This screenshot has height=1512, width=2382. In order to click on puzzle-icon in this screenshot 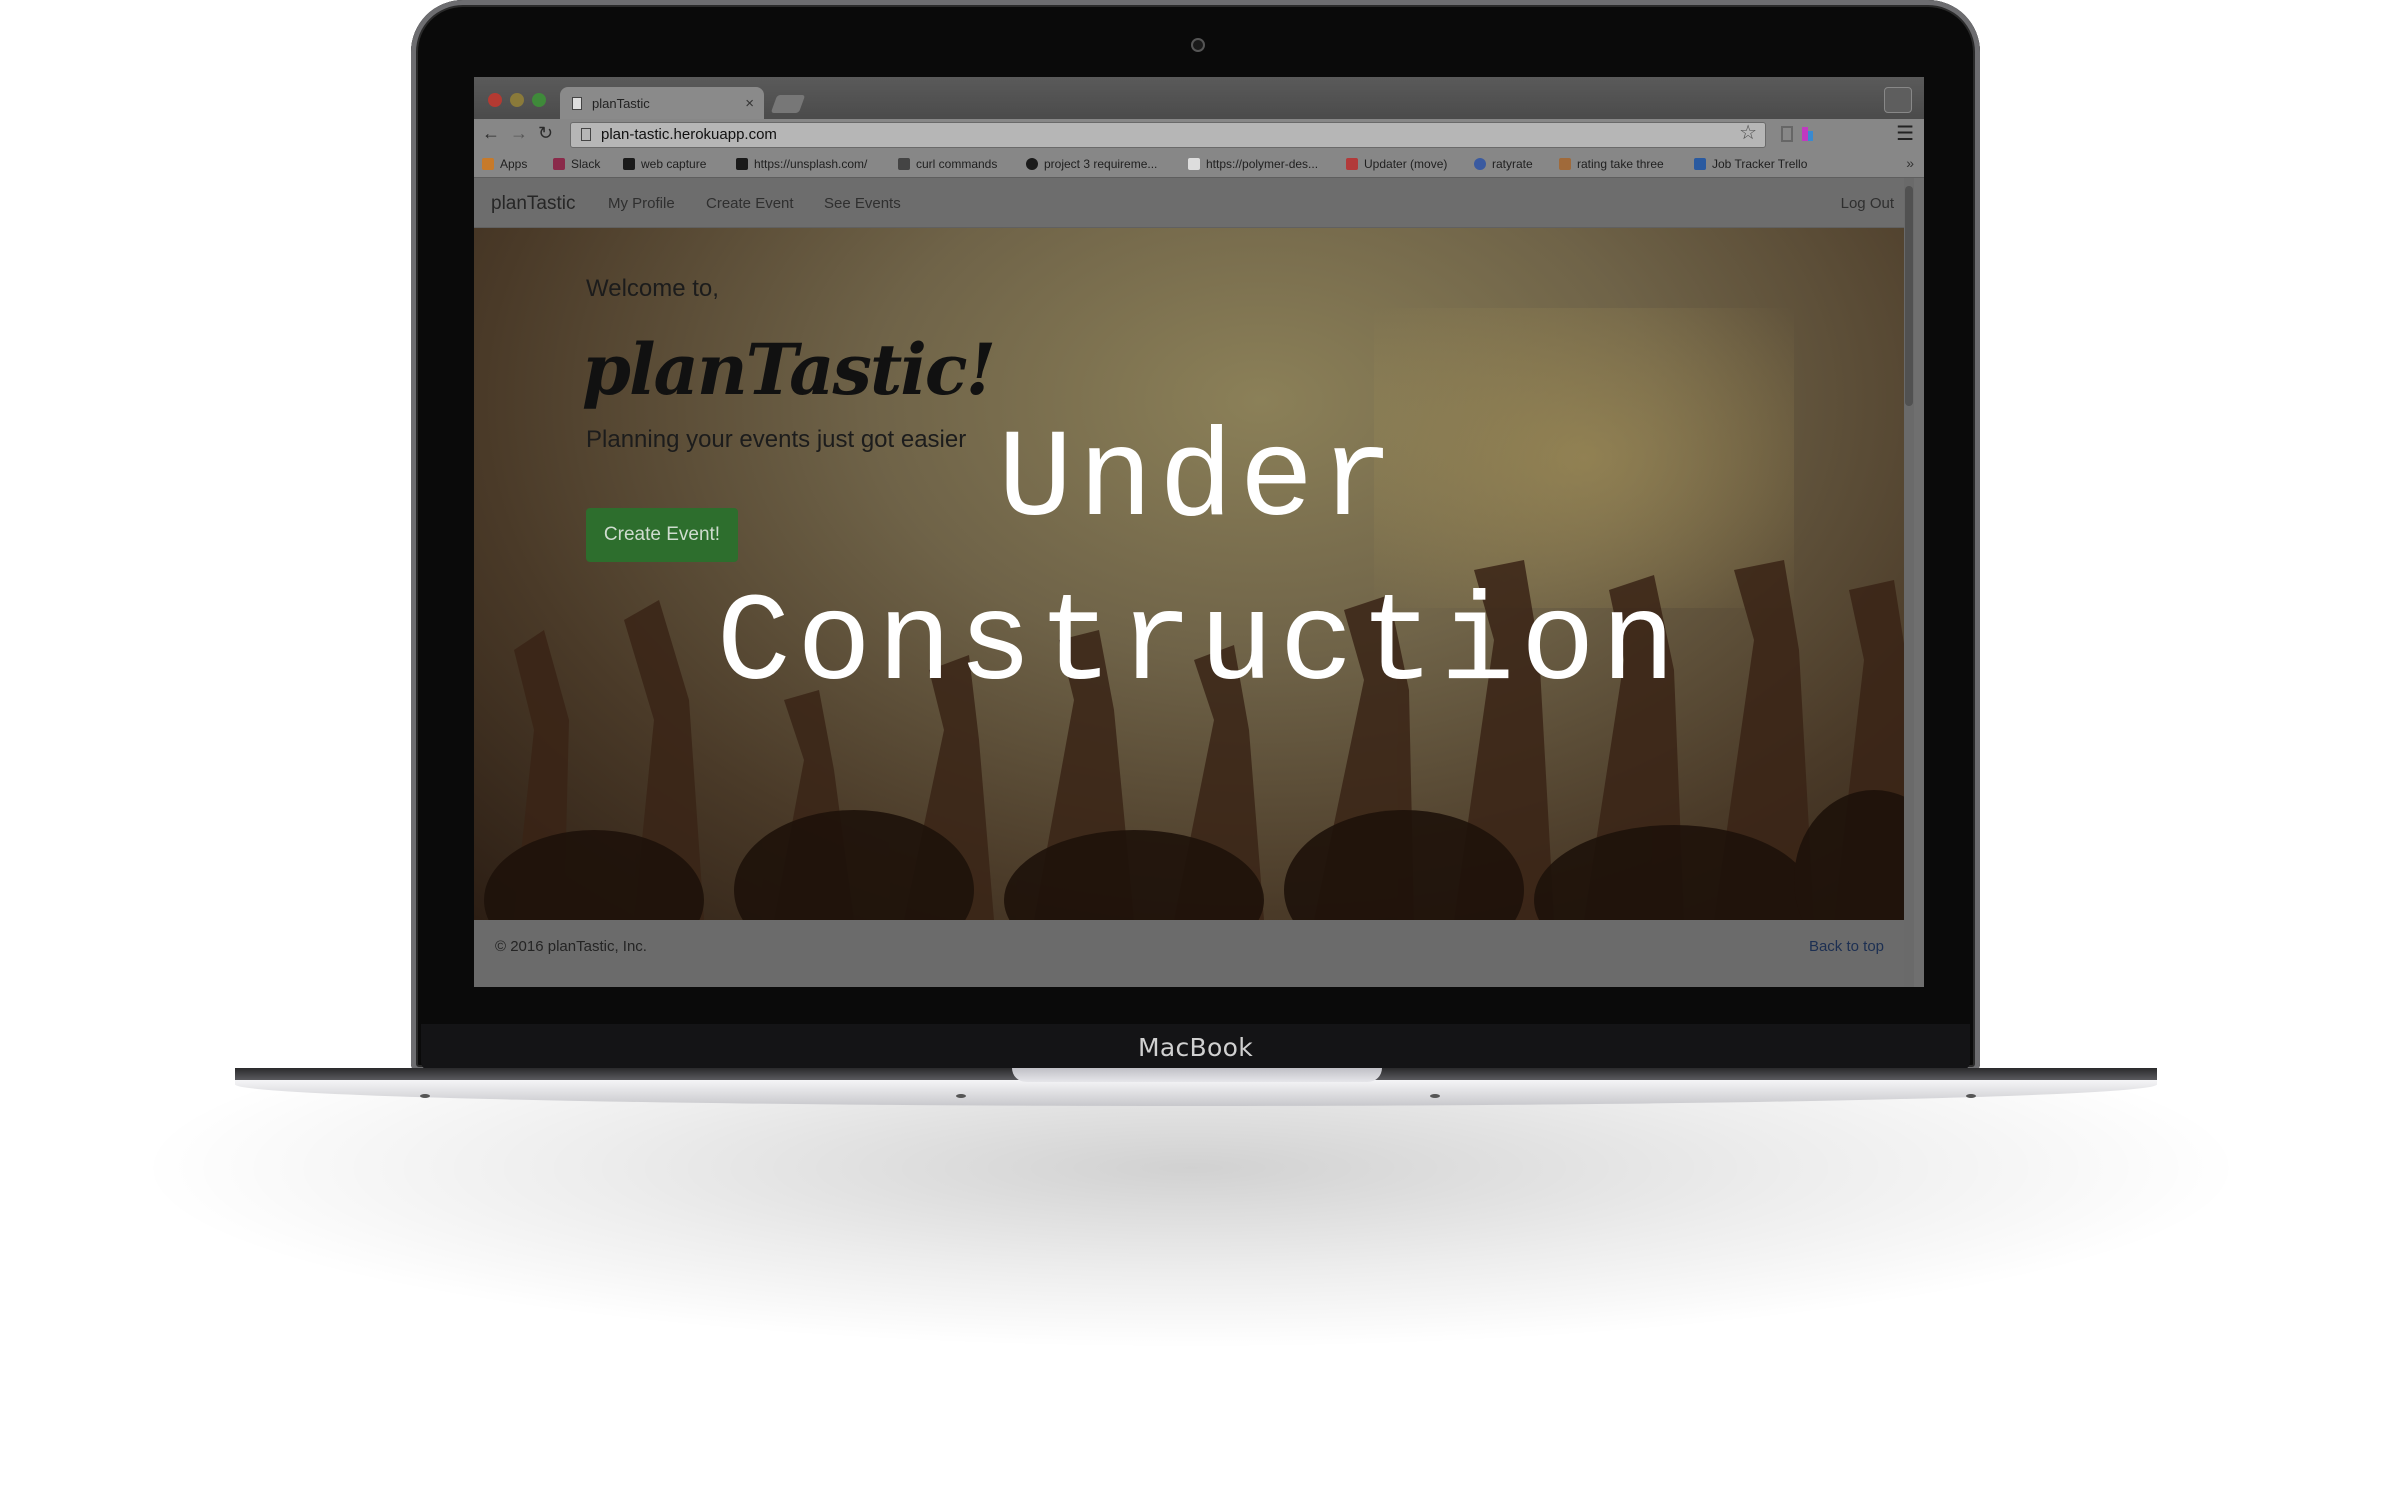, I will do `click(1565, 164)`.